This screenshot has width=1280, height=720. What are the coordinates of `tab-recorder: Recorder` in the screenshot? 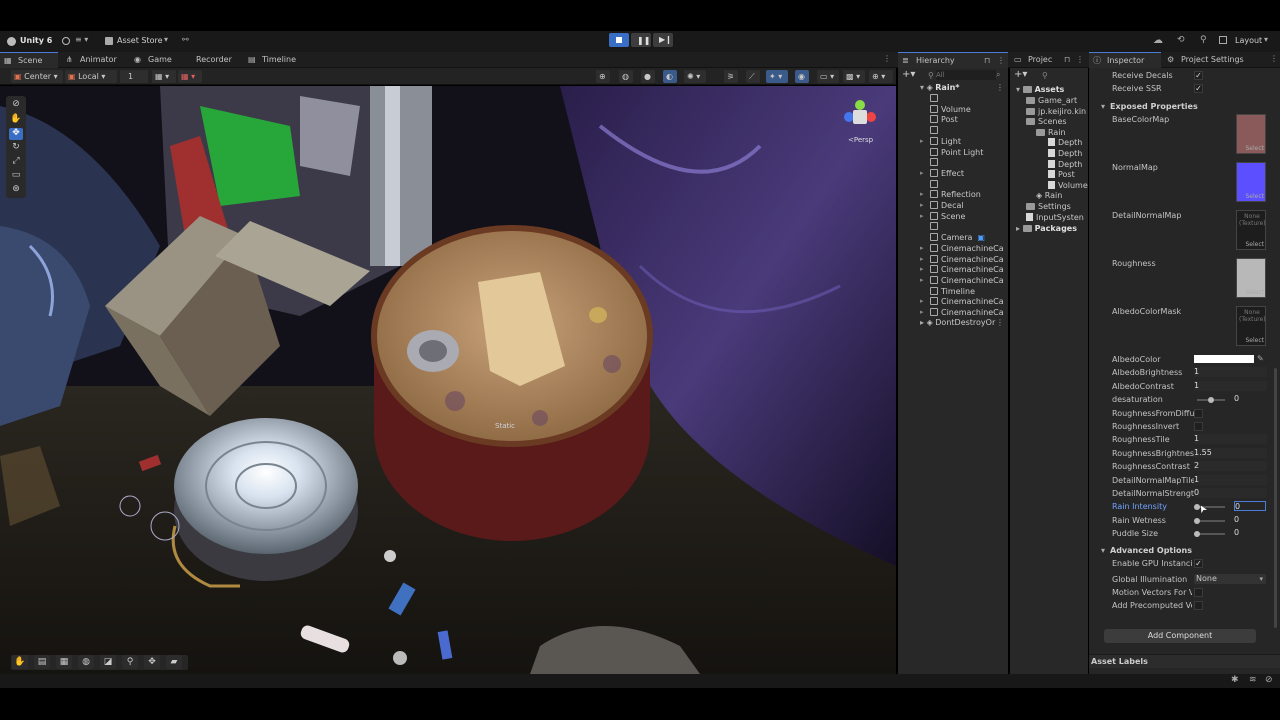 It's located at (206, 60).